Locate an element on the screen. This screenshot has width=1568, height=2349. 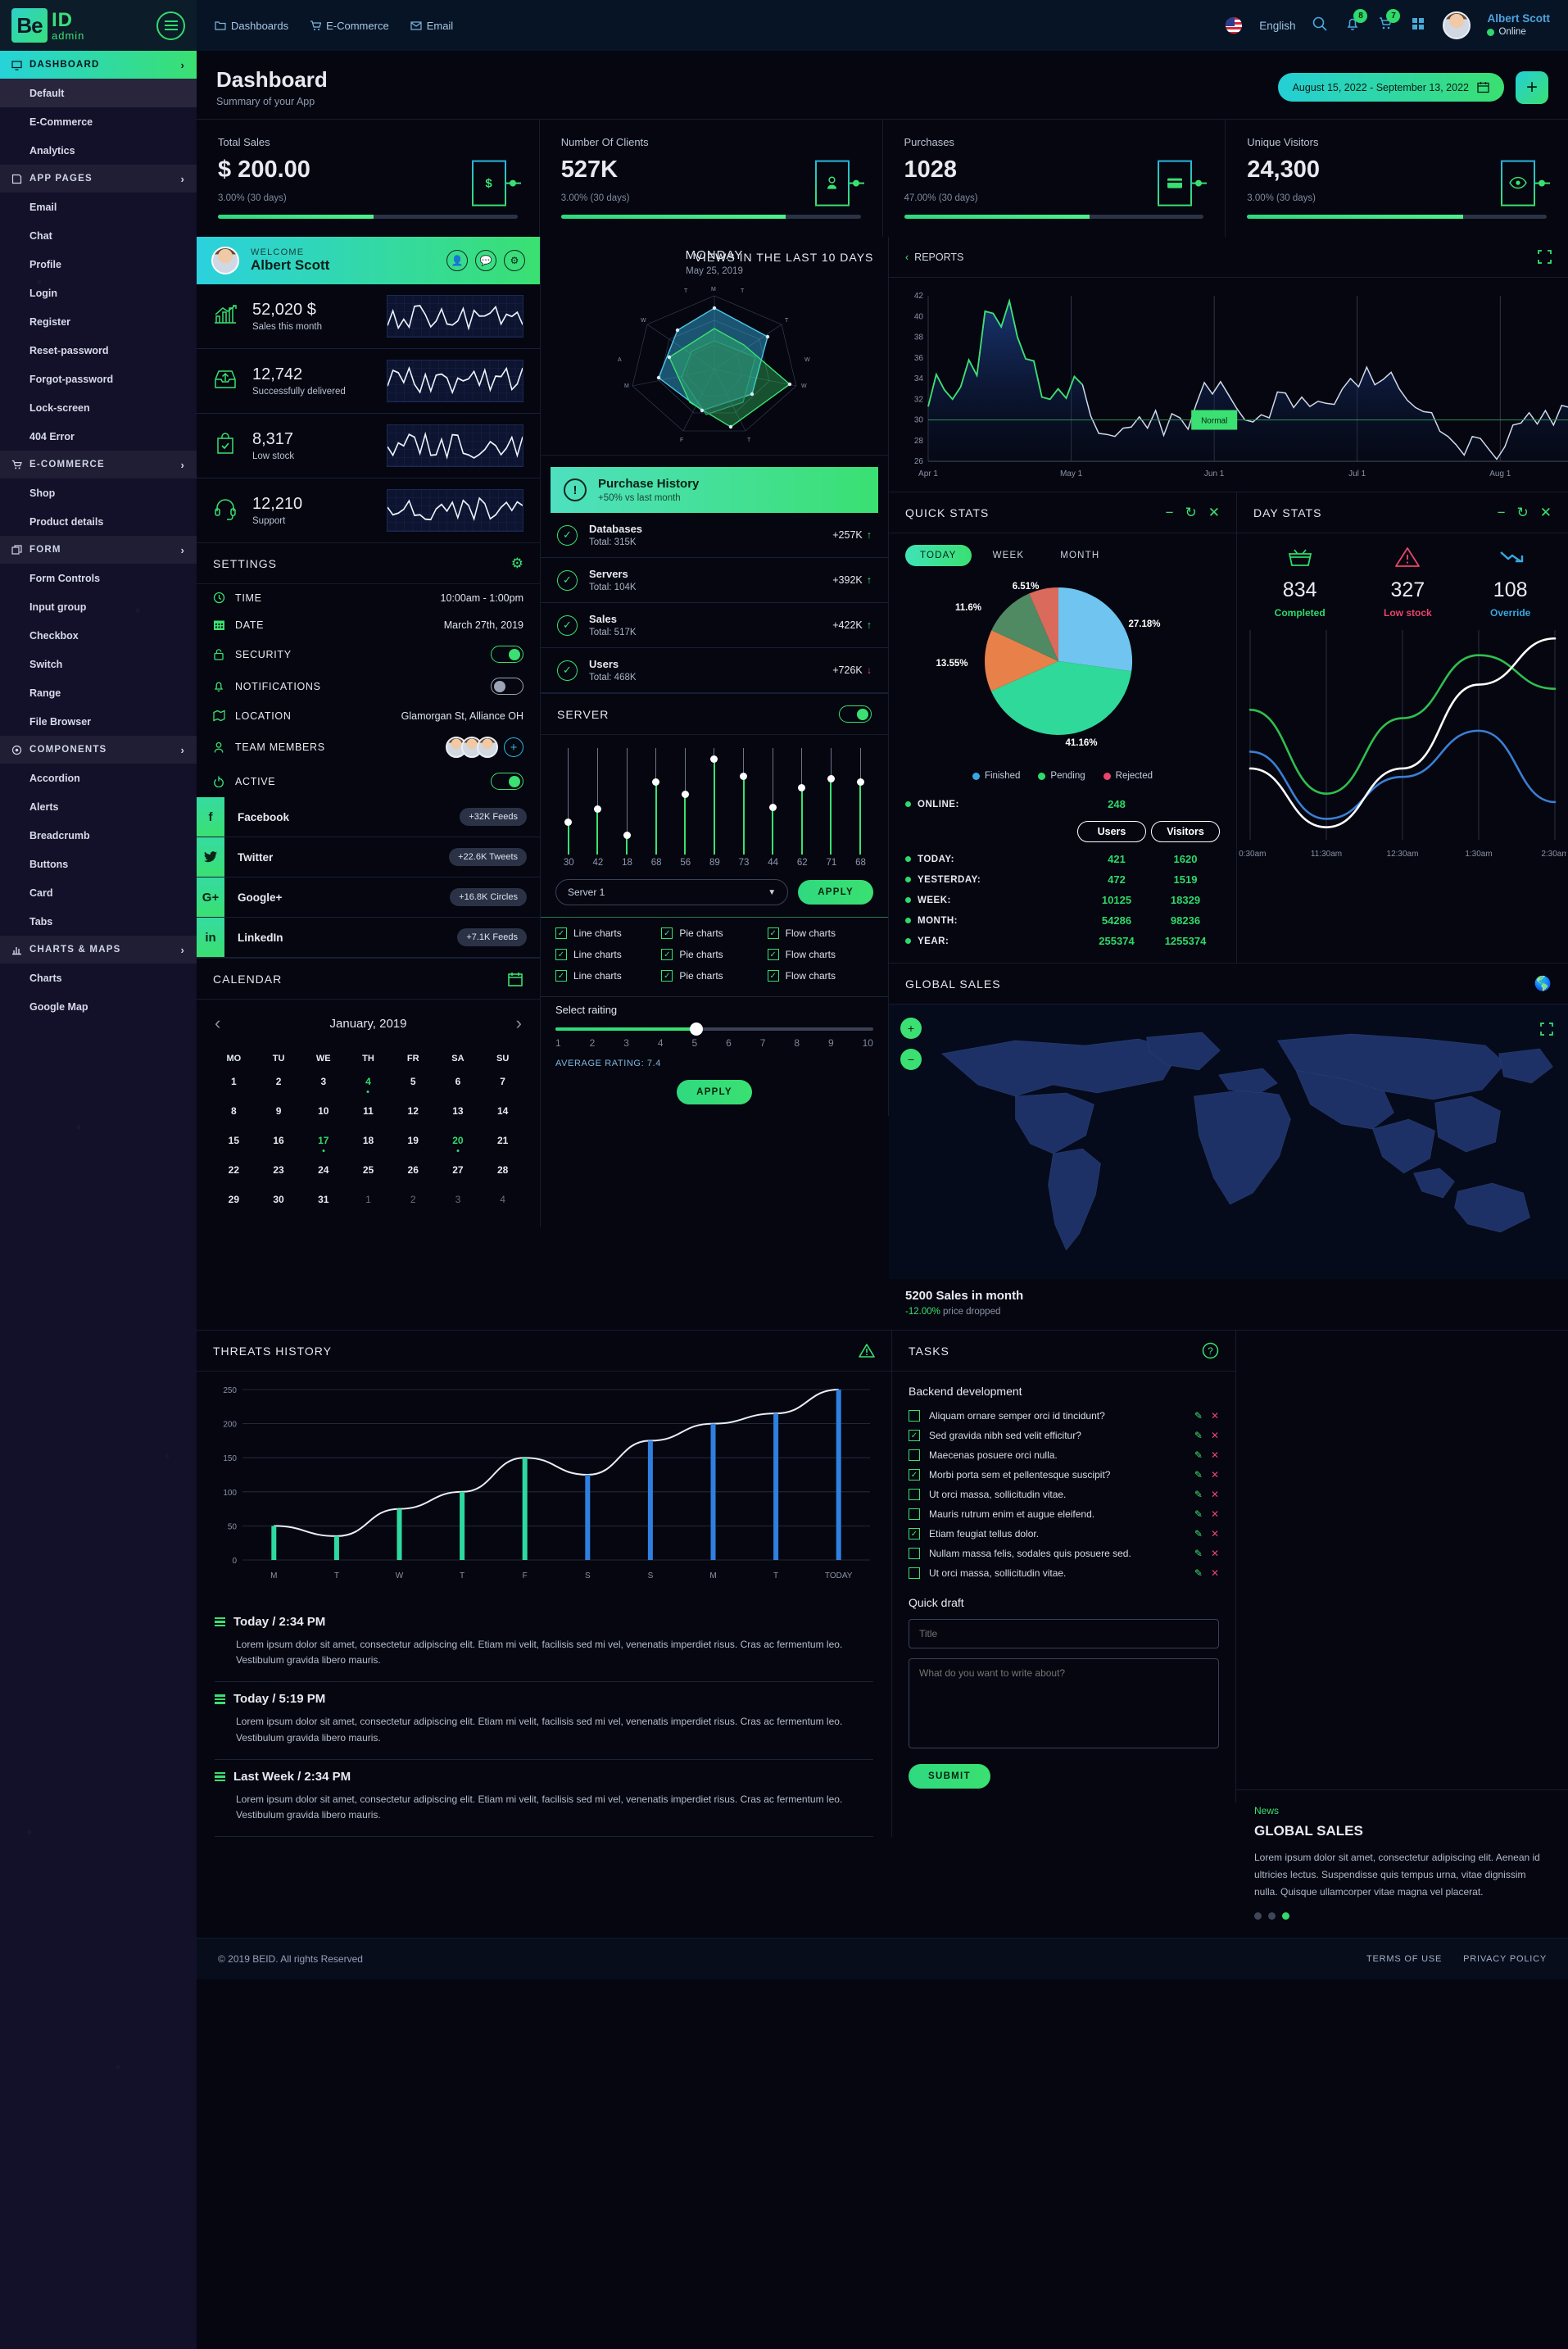
brand-logo: Be ID admin is located at coordinates (47, 25).